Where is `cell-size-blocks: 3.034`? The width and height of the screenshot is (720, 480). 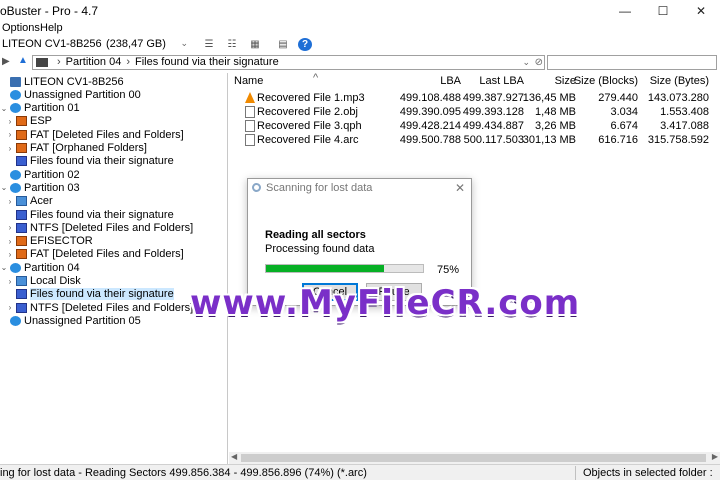 cell-size-blocks: 3.034 is located at coordinates (624, 112).